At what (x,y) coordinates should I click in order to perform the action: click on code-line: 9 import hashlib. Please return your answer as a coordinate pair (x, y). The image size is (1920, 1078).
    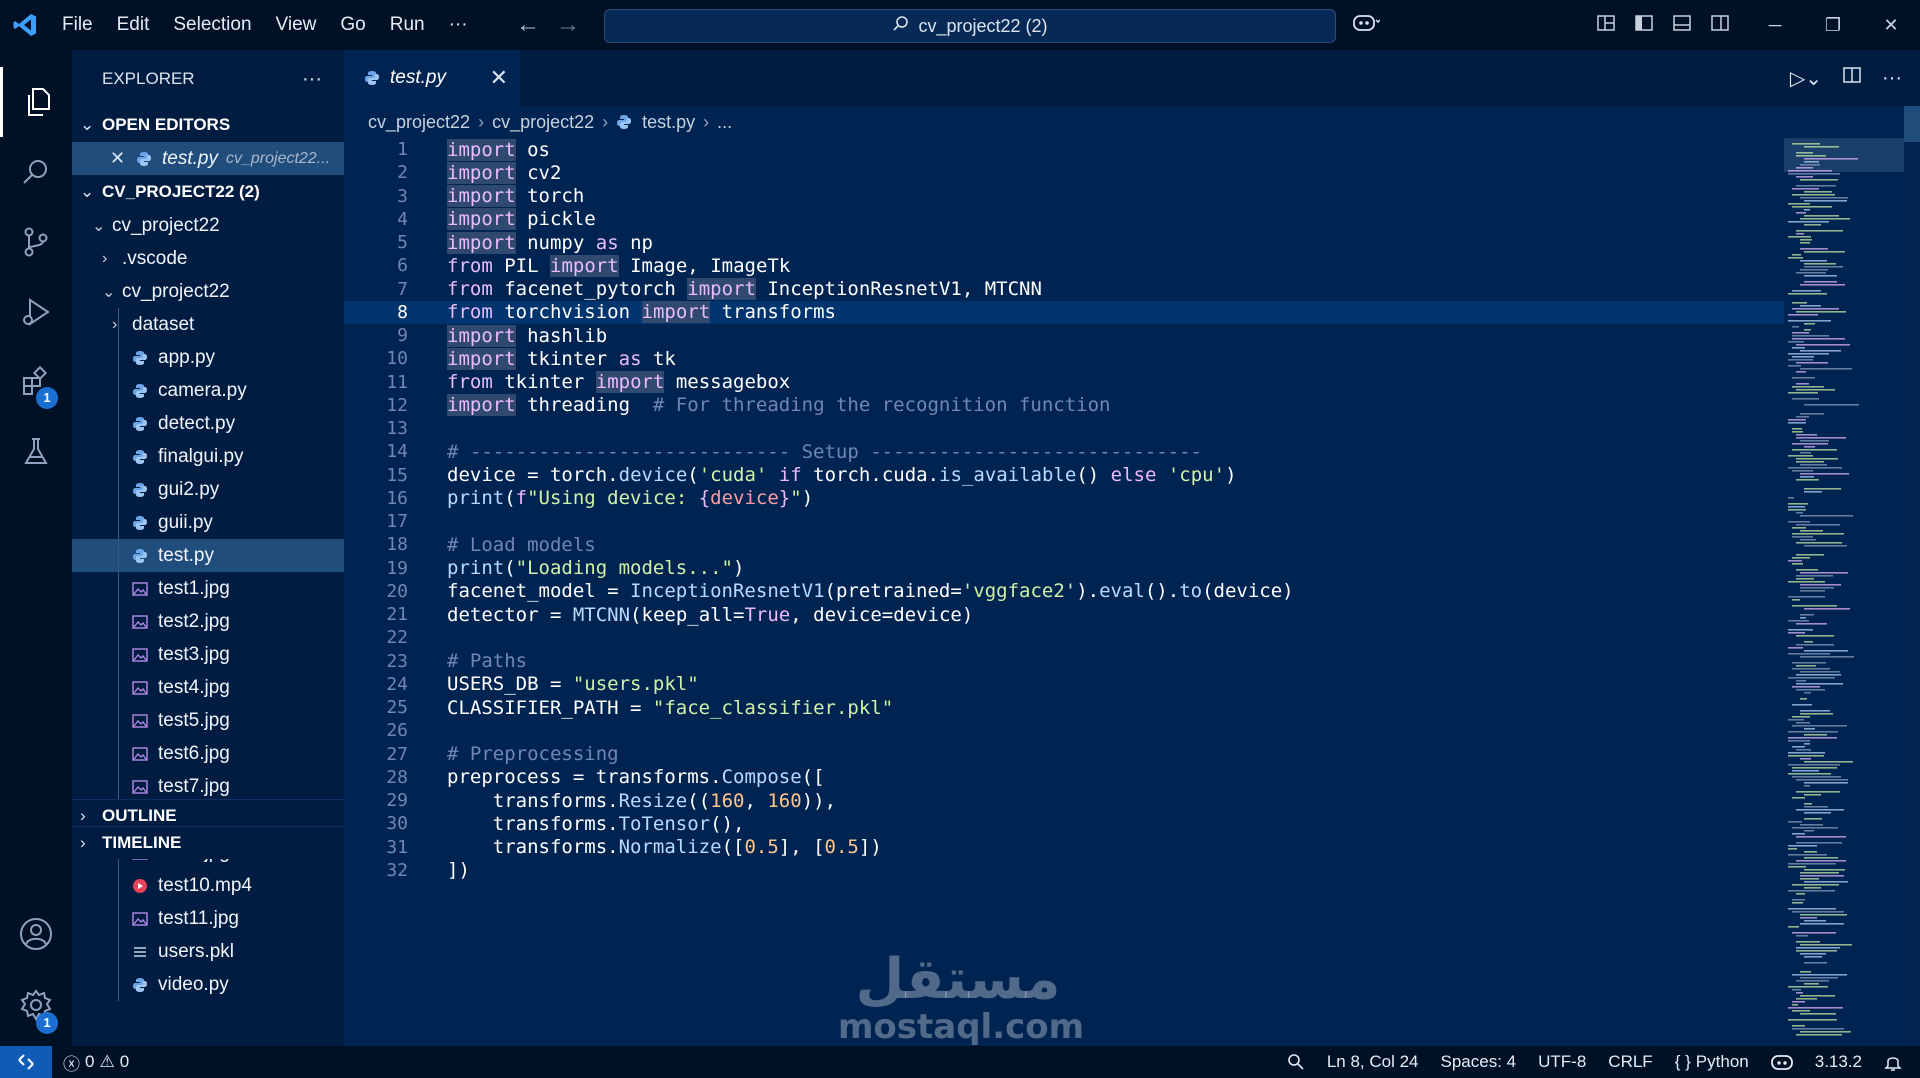
    Looking at the image, I should click on (1064, 335).